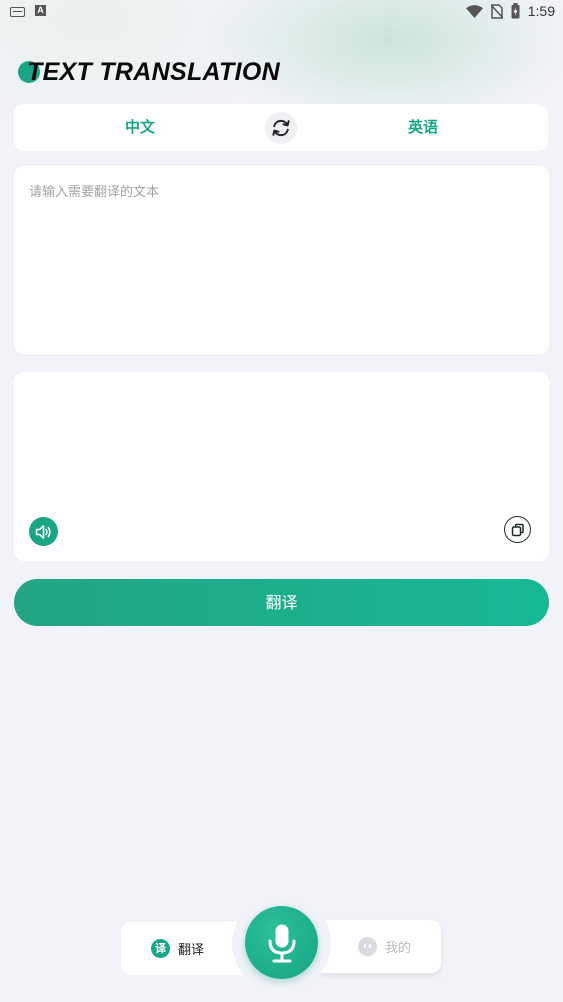 The image size is (563, 1002). I want to click on profile-face-icon, so click(367, 946).